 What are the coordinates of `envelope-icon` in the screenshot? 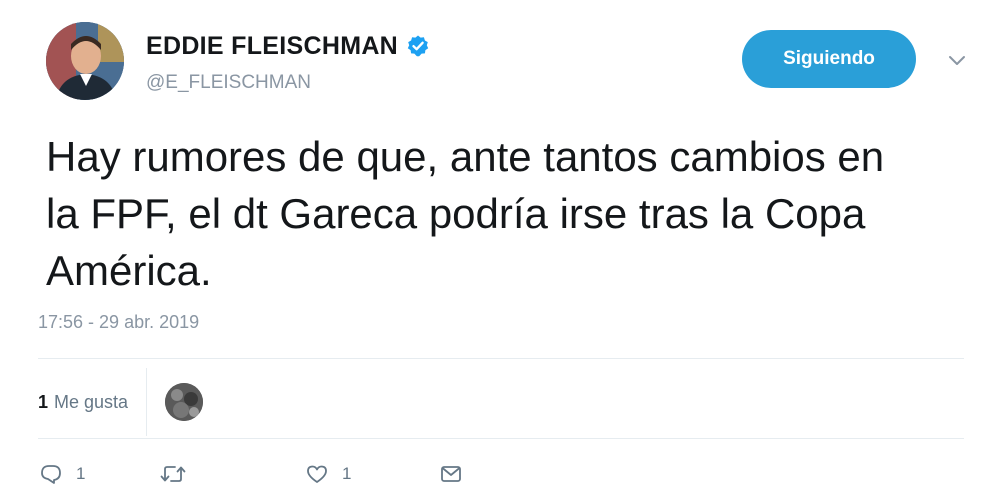 It's located at (451, 474).